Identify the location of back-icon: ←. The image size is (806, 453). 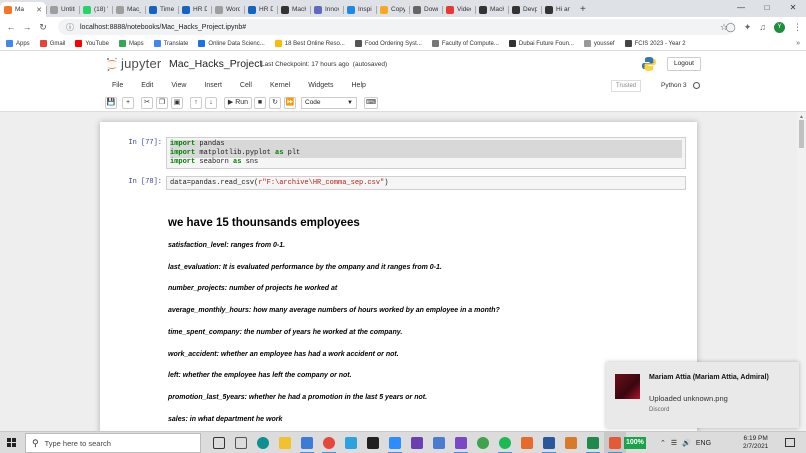
(11, 27).